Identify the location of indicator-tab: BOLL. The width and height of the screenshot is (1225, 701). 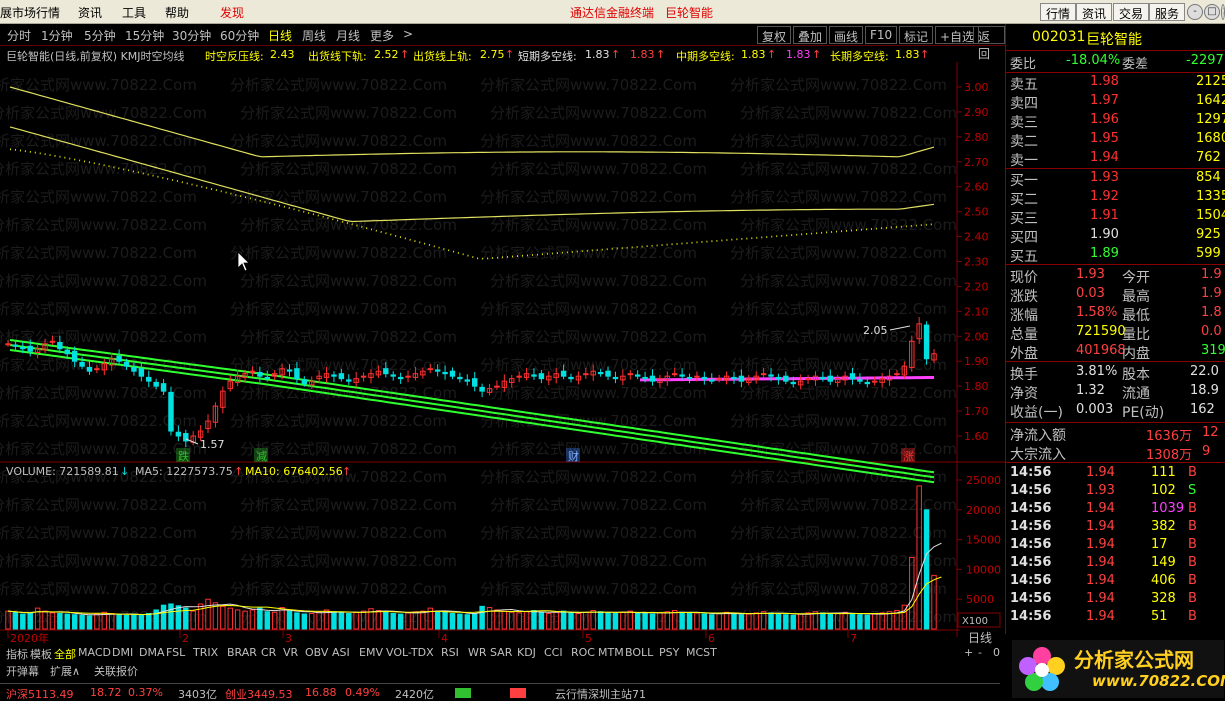
(639, 652).